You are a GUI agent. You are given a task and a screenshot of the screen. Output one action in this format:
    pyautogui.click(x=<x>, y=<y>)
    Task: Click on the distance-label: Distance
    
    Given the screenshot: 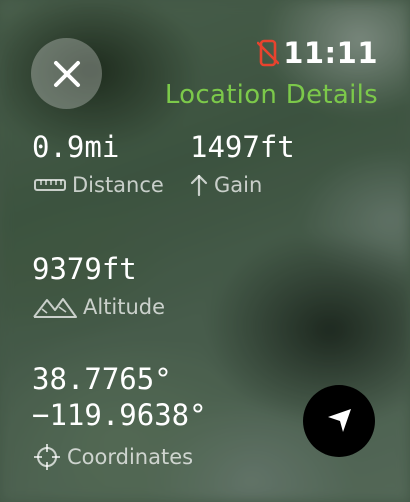 What is the action you would take?
    pyautogui.click(x=118, y=185)
    